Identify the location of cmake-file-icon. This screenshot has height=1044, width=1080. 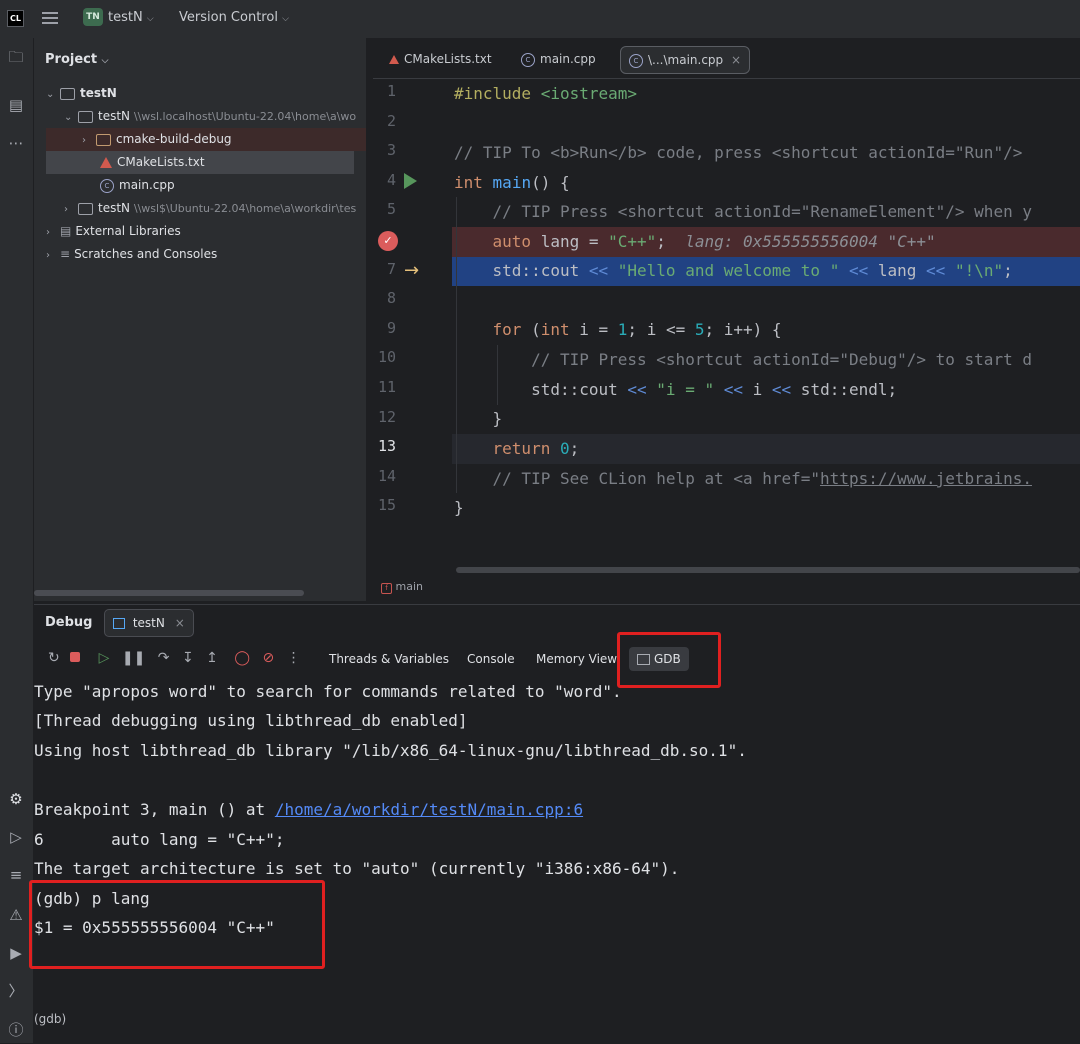
(394, 59).